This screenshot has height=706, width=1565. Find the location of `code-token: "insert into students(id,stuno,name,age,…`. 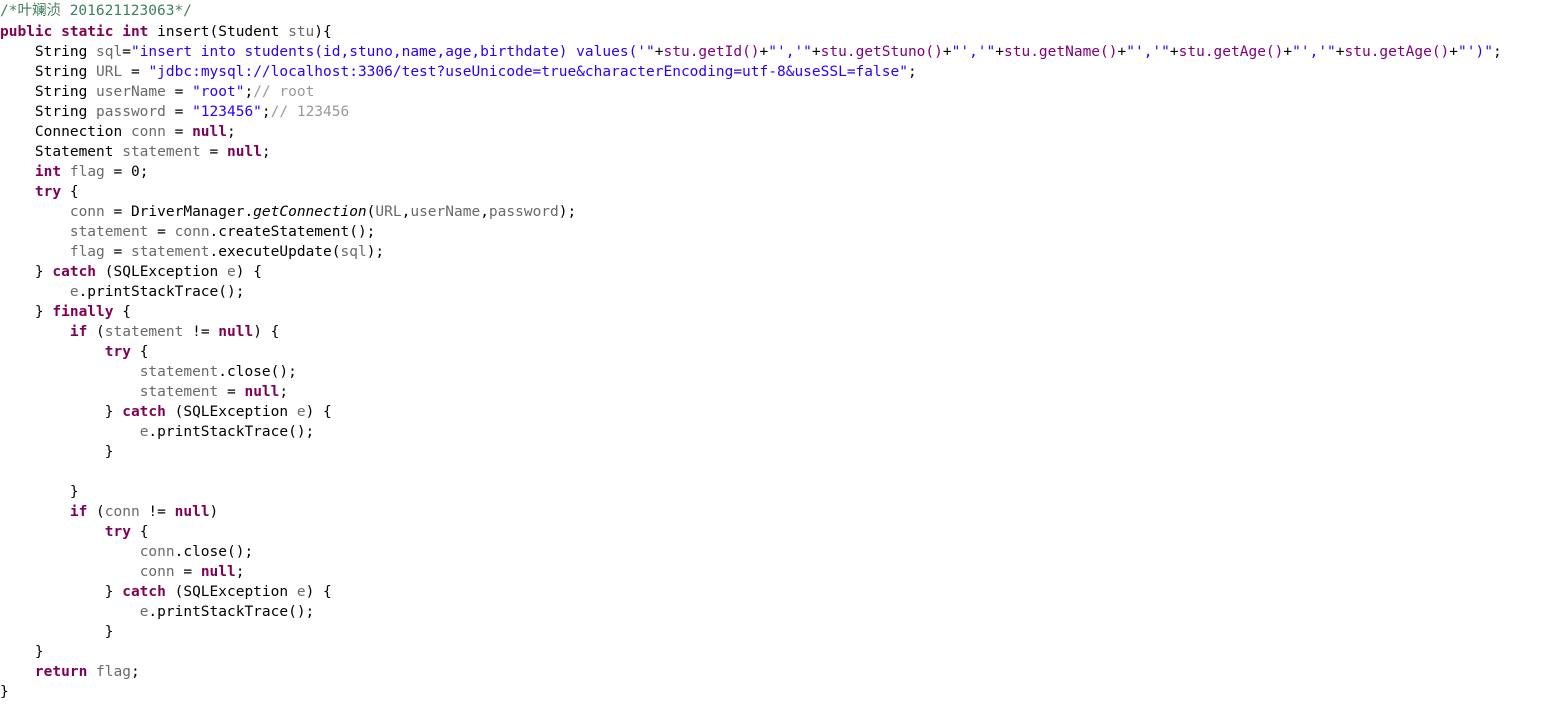

code-token: "insert into students(id,stuno,name,age,… is located at coordinates (392, 52).